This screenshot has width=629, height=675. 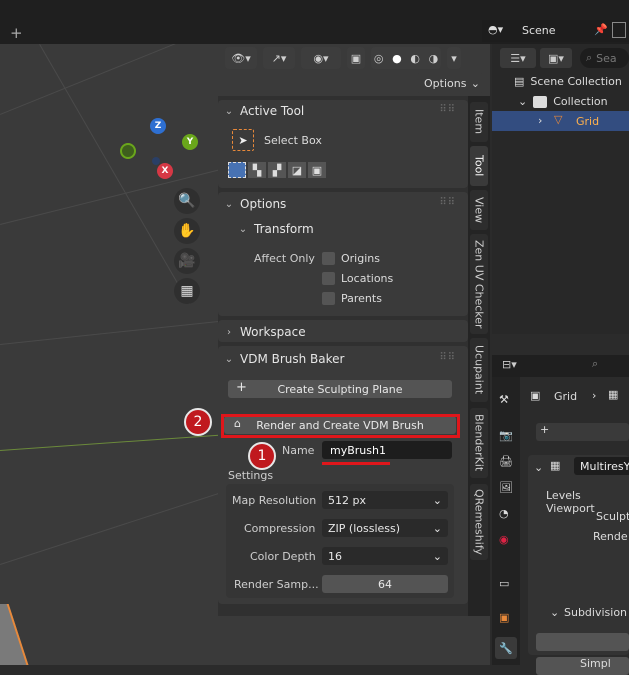 I want to click on perspective-grid-icon: ▦, so click(x=187, y=291).